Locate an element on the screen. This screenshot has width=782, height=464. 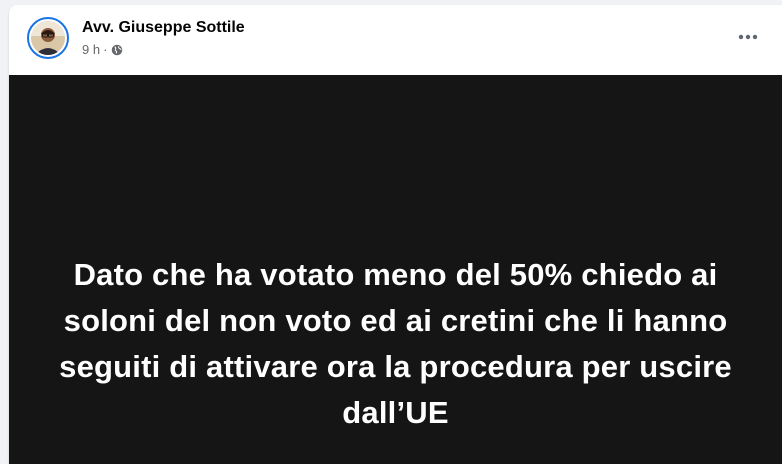
more-horizontal-icon is located at coordinates (748, 37).